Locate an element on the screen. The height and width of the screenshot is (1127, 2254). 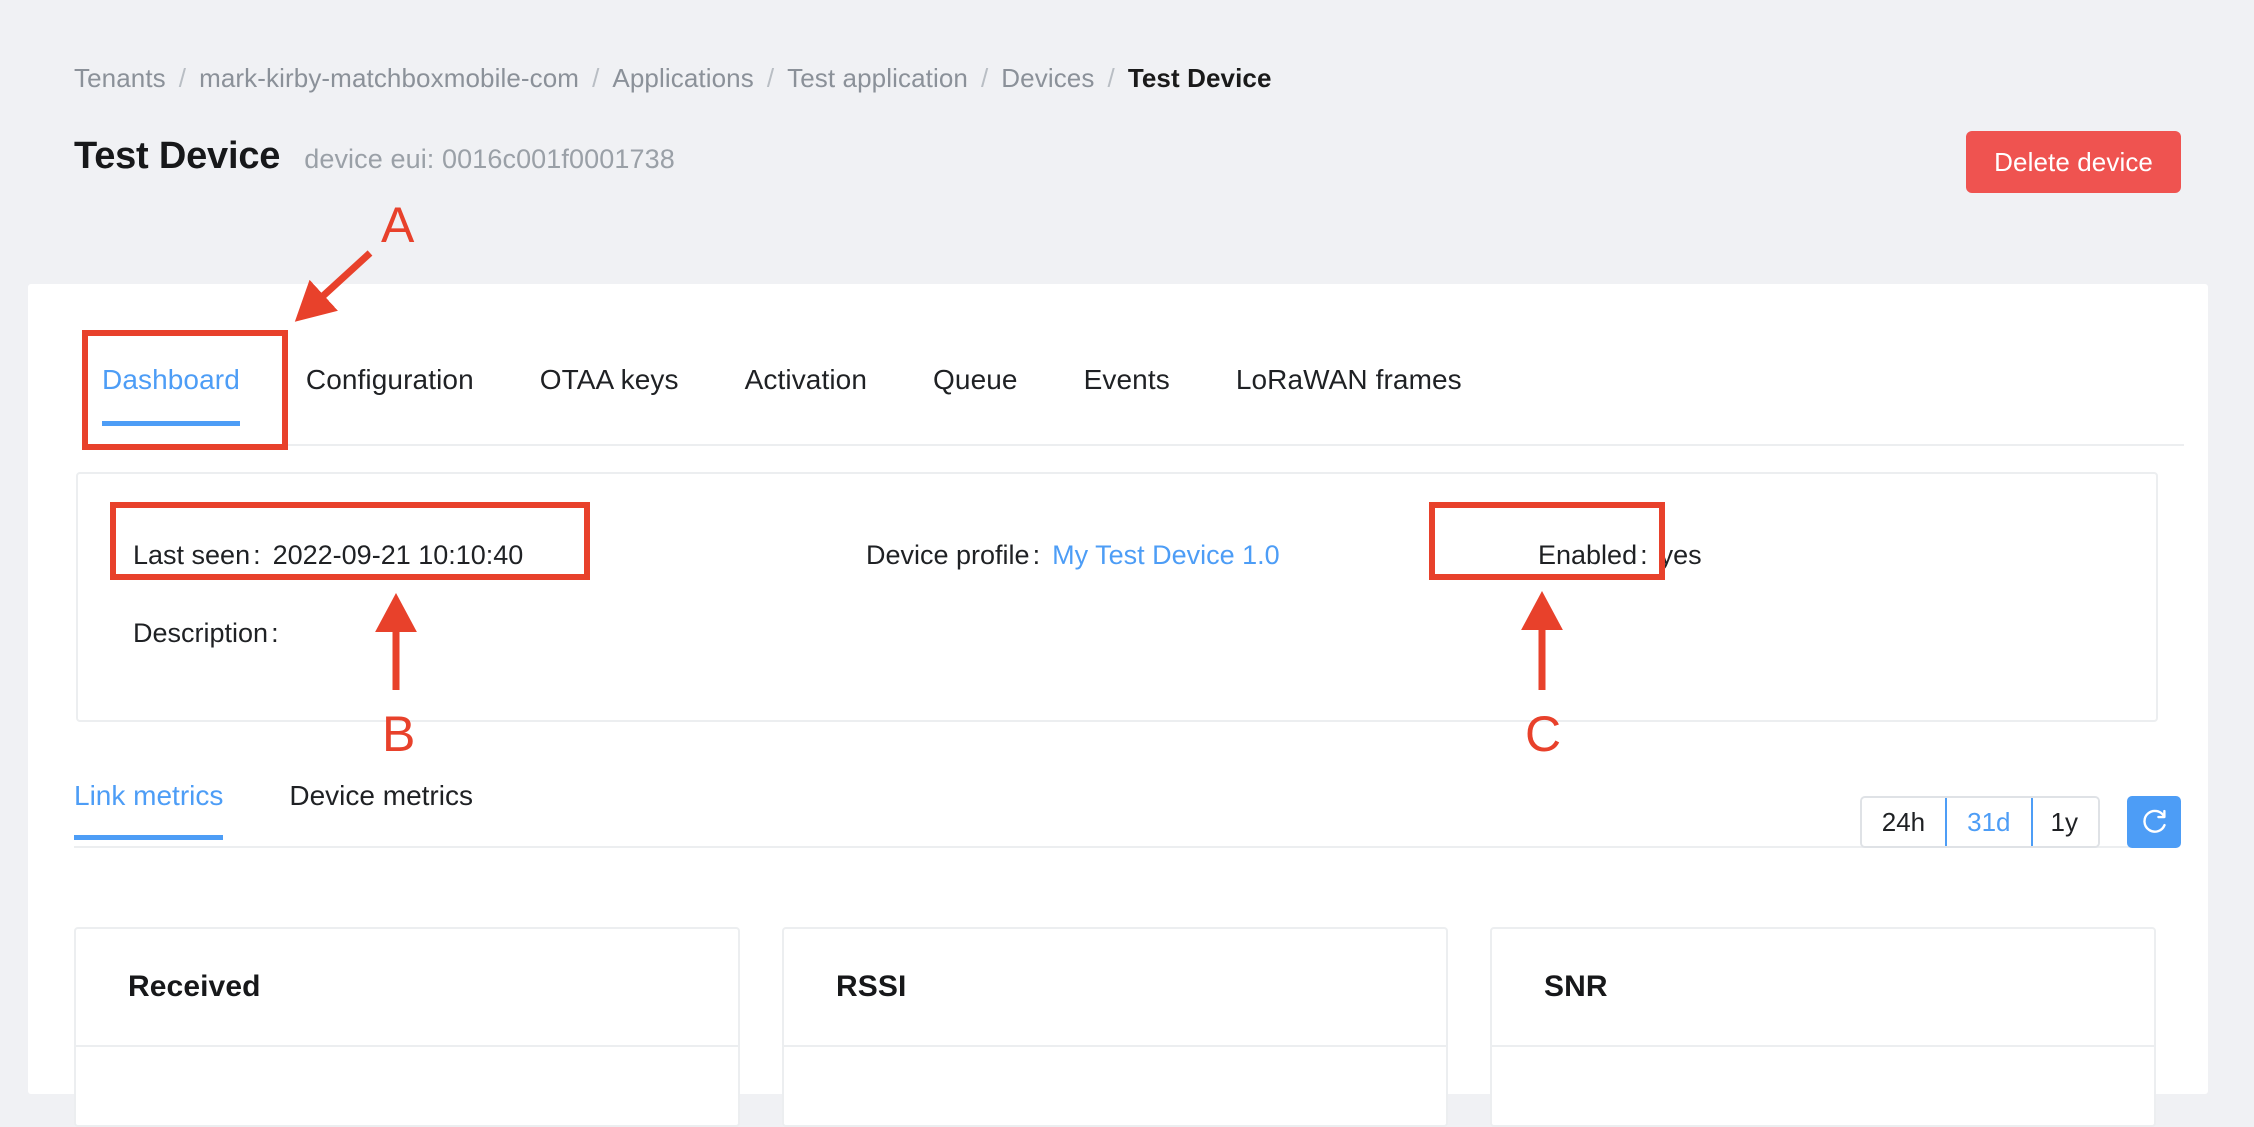
tab-configuration: Configuration is located at coordinates (390, 387).